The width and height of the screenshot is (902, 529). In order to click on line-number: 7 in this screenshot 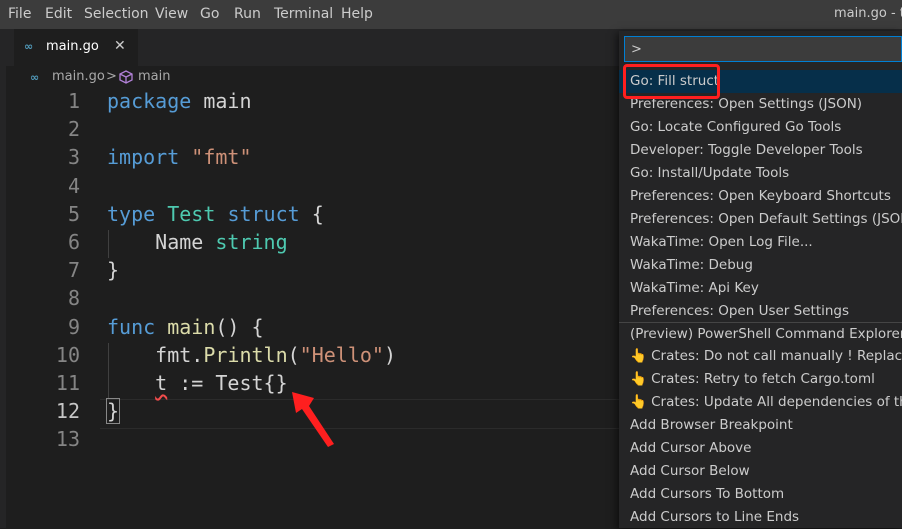, I will do `click(73, 270)`.